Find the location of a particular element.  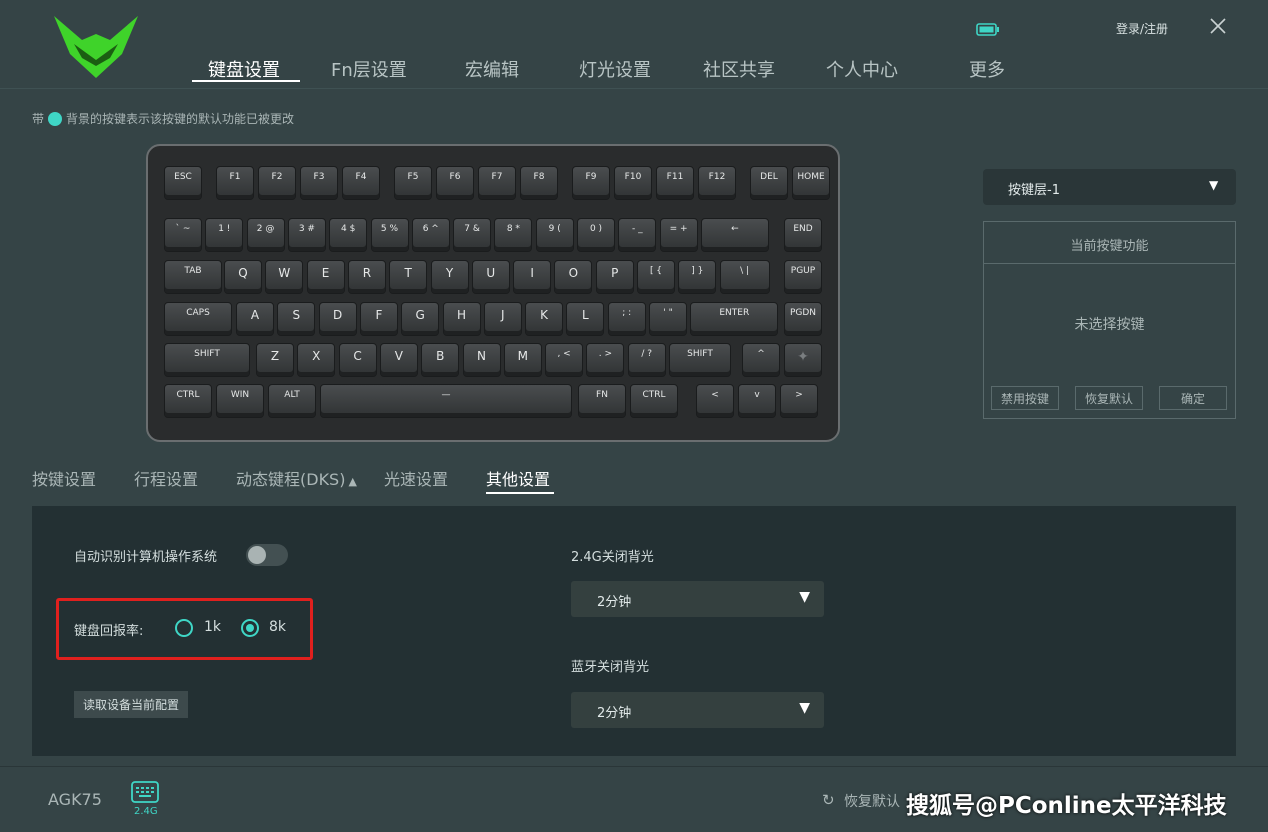

key: 2 @ is located at coordinates (265, 235).